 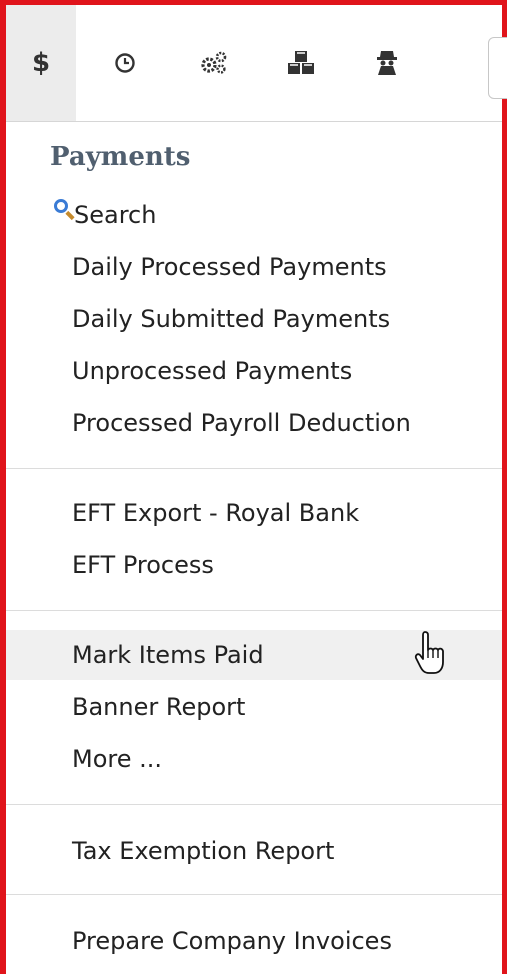 What do you see at coordinates (229, 267) in the screenshot?
I see `menu-item-label: Daily Processed Payments` at bounding box center [229, 267].